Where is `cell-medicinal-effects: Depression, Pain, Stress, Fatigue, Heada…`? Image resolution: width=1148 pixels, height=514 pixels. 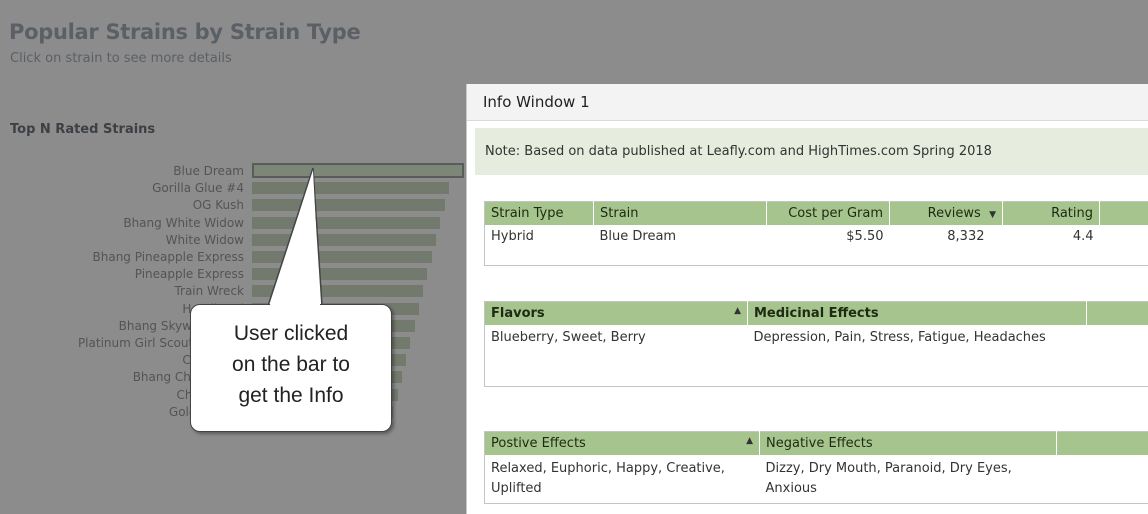 cell-medicinal-effects: Depression, Pain, Stress, Fatigue, Heada… is located at coordinates (899, 337).